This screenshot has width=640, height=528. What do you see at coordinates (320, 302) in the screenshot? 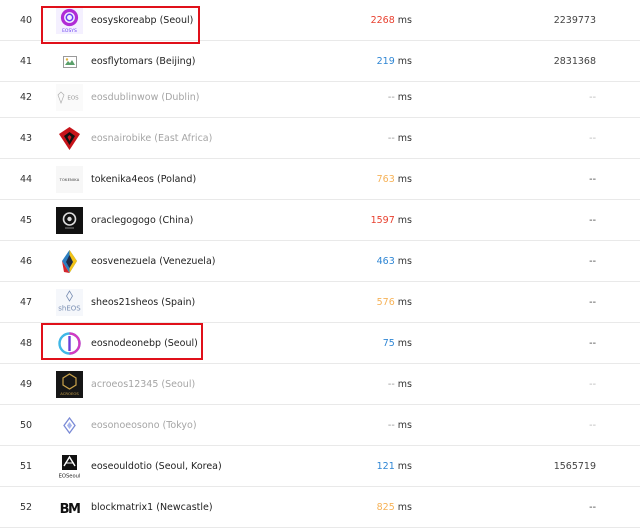
I see `table-row: 47 shEOS sheos21sheos (Spain) 576 ms --` at bounding box center [320, 302].